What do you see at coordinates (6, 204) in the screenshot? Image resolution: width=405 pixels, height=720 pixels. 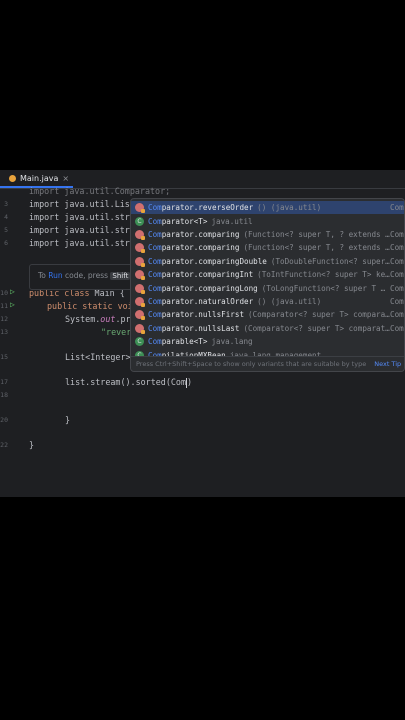 I see `line-number: 3` at bounding box center [6, 204].